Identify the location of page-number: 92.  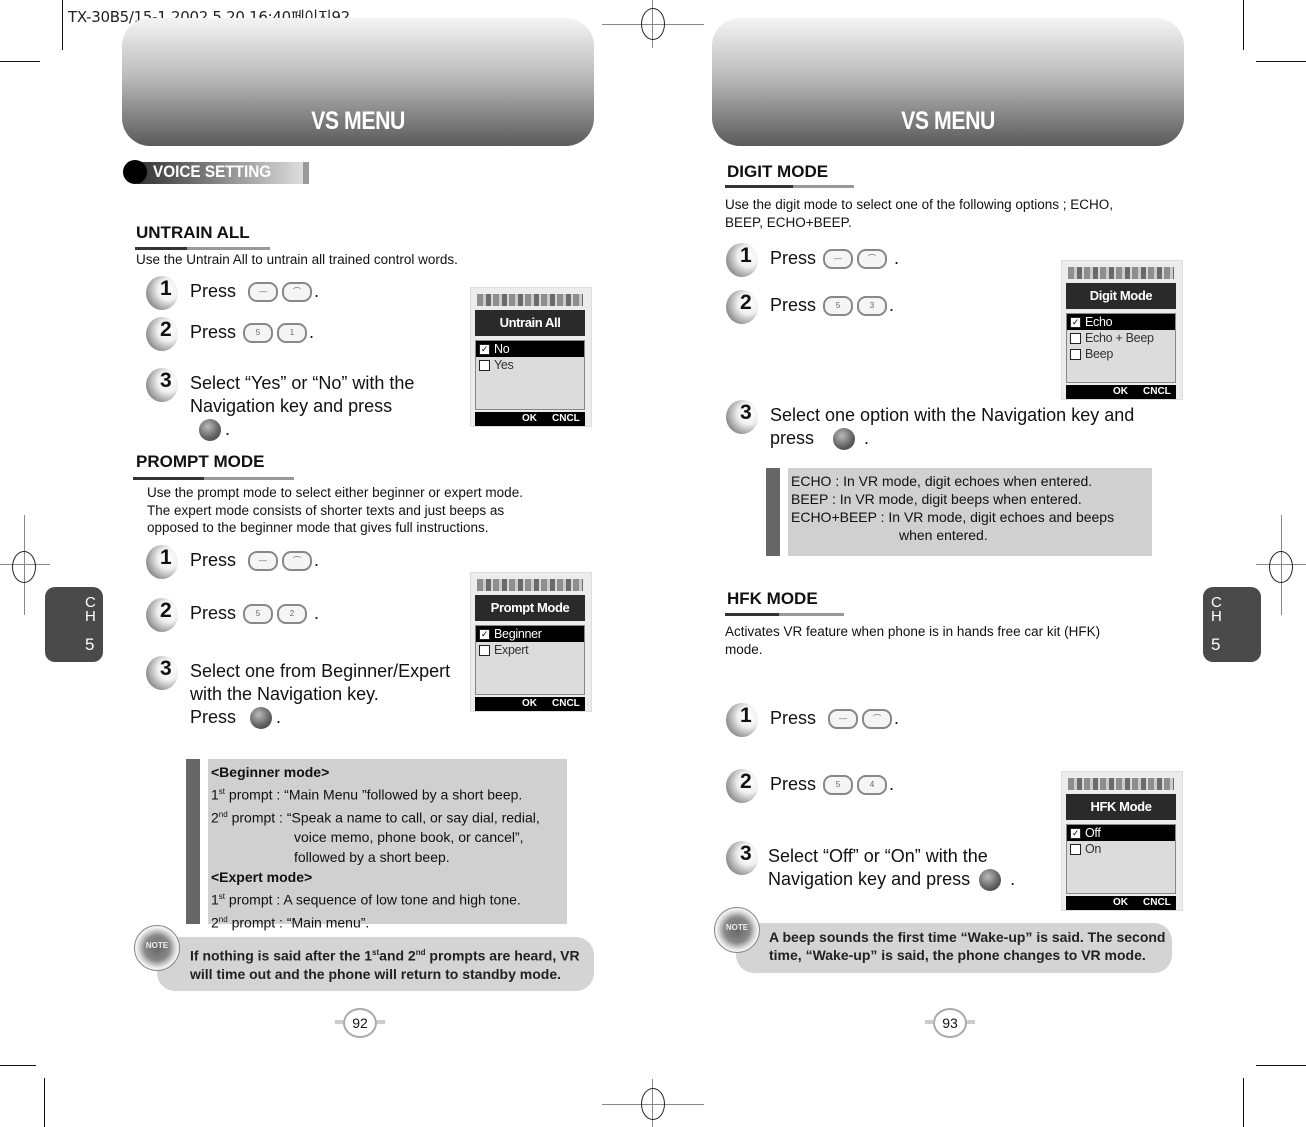
(360, 1023).